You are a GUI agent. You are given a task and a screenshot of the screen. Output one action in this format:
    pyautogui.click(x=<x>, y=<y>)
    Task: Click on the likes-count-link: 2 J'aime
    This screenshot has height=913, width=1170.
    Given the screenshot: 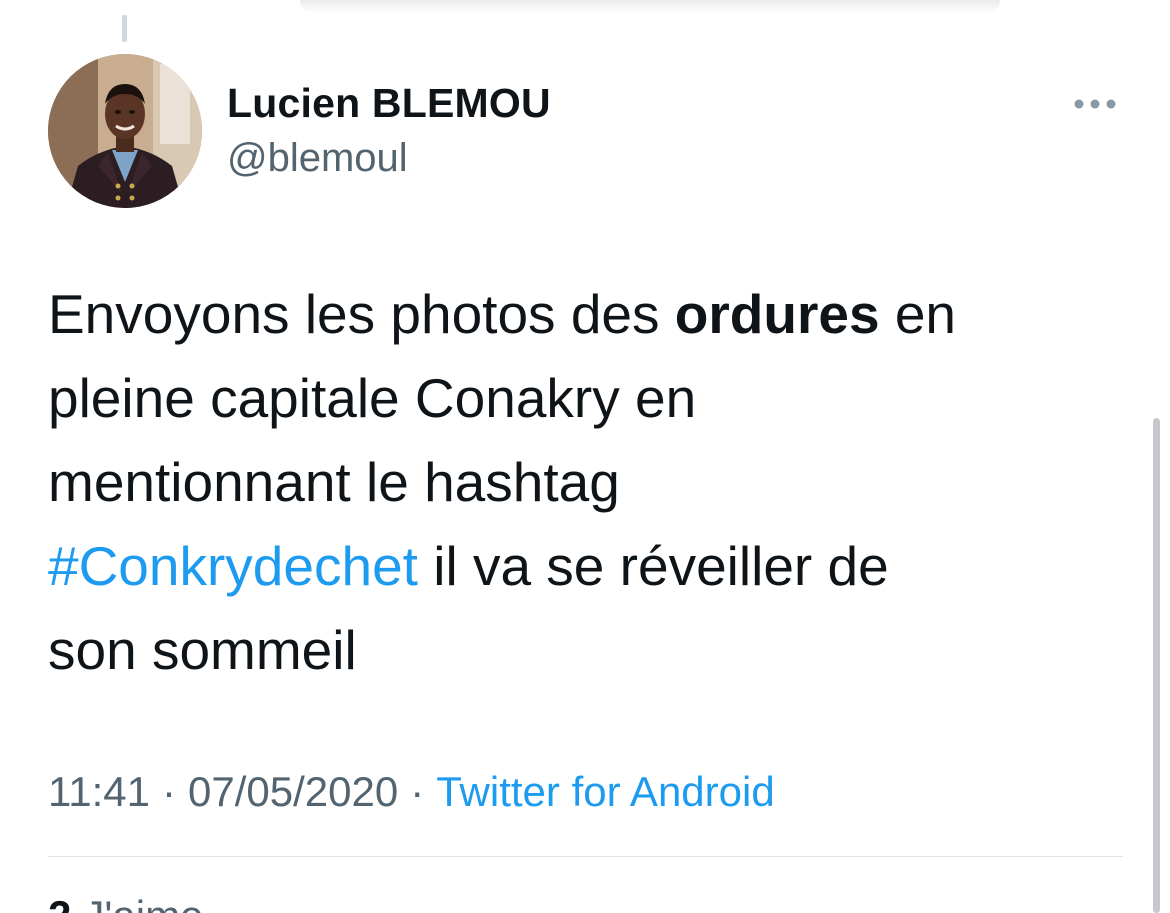 What is the action you would take?
    pyautogui.click(x=125, y=902)
    